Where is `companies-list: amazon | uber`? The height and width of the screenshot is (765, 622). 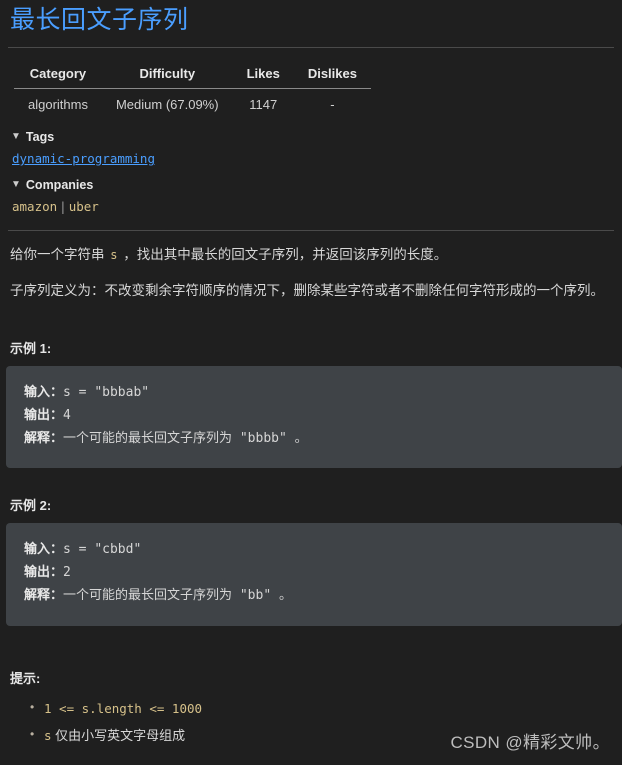
companies-list: amazon | uber is located at coordinates (313, 206).